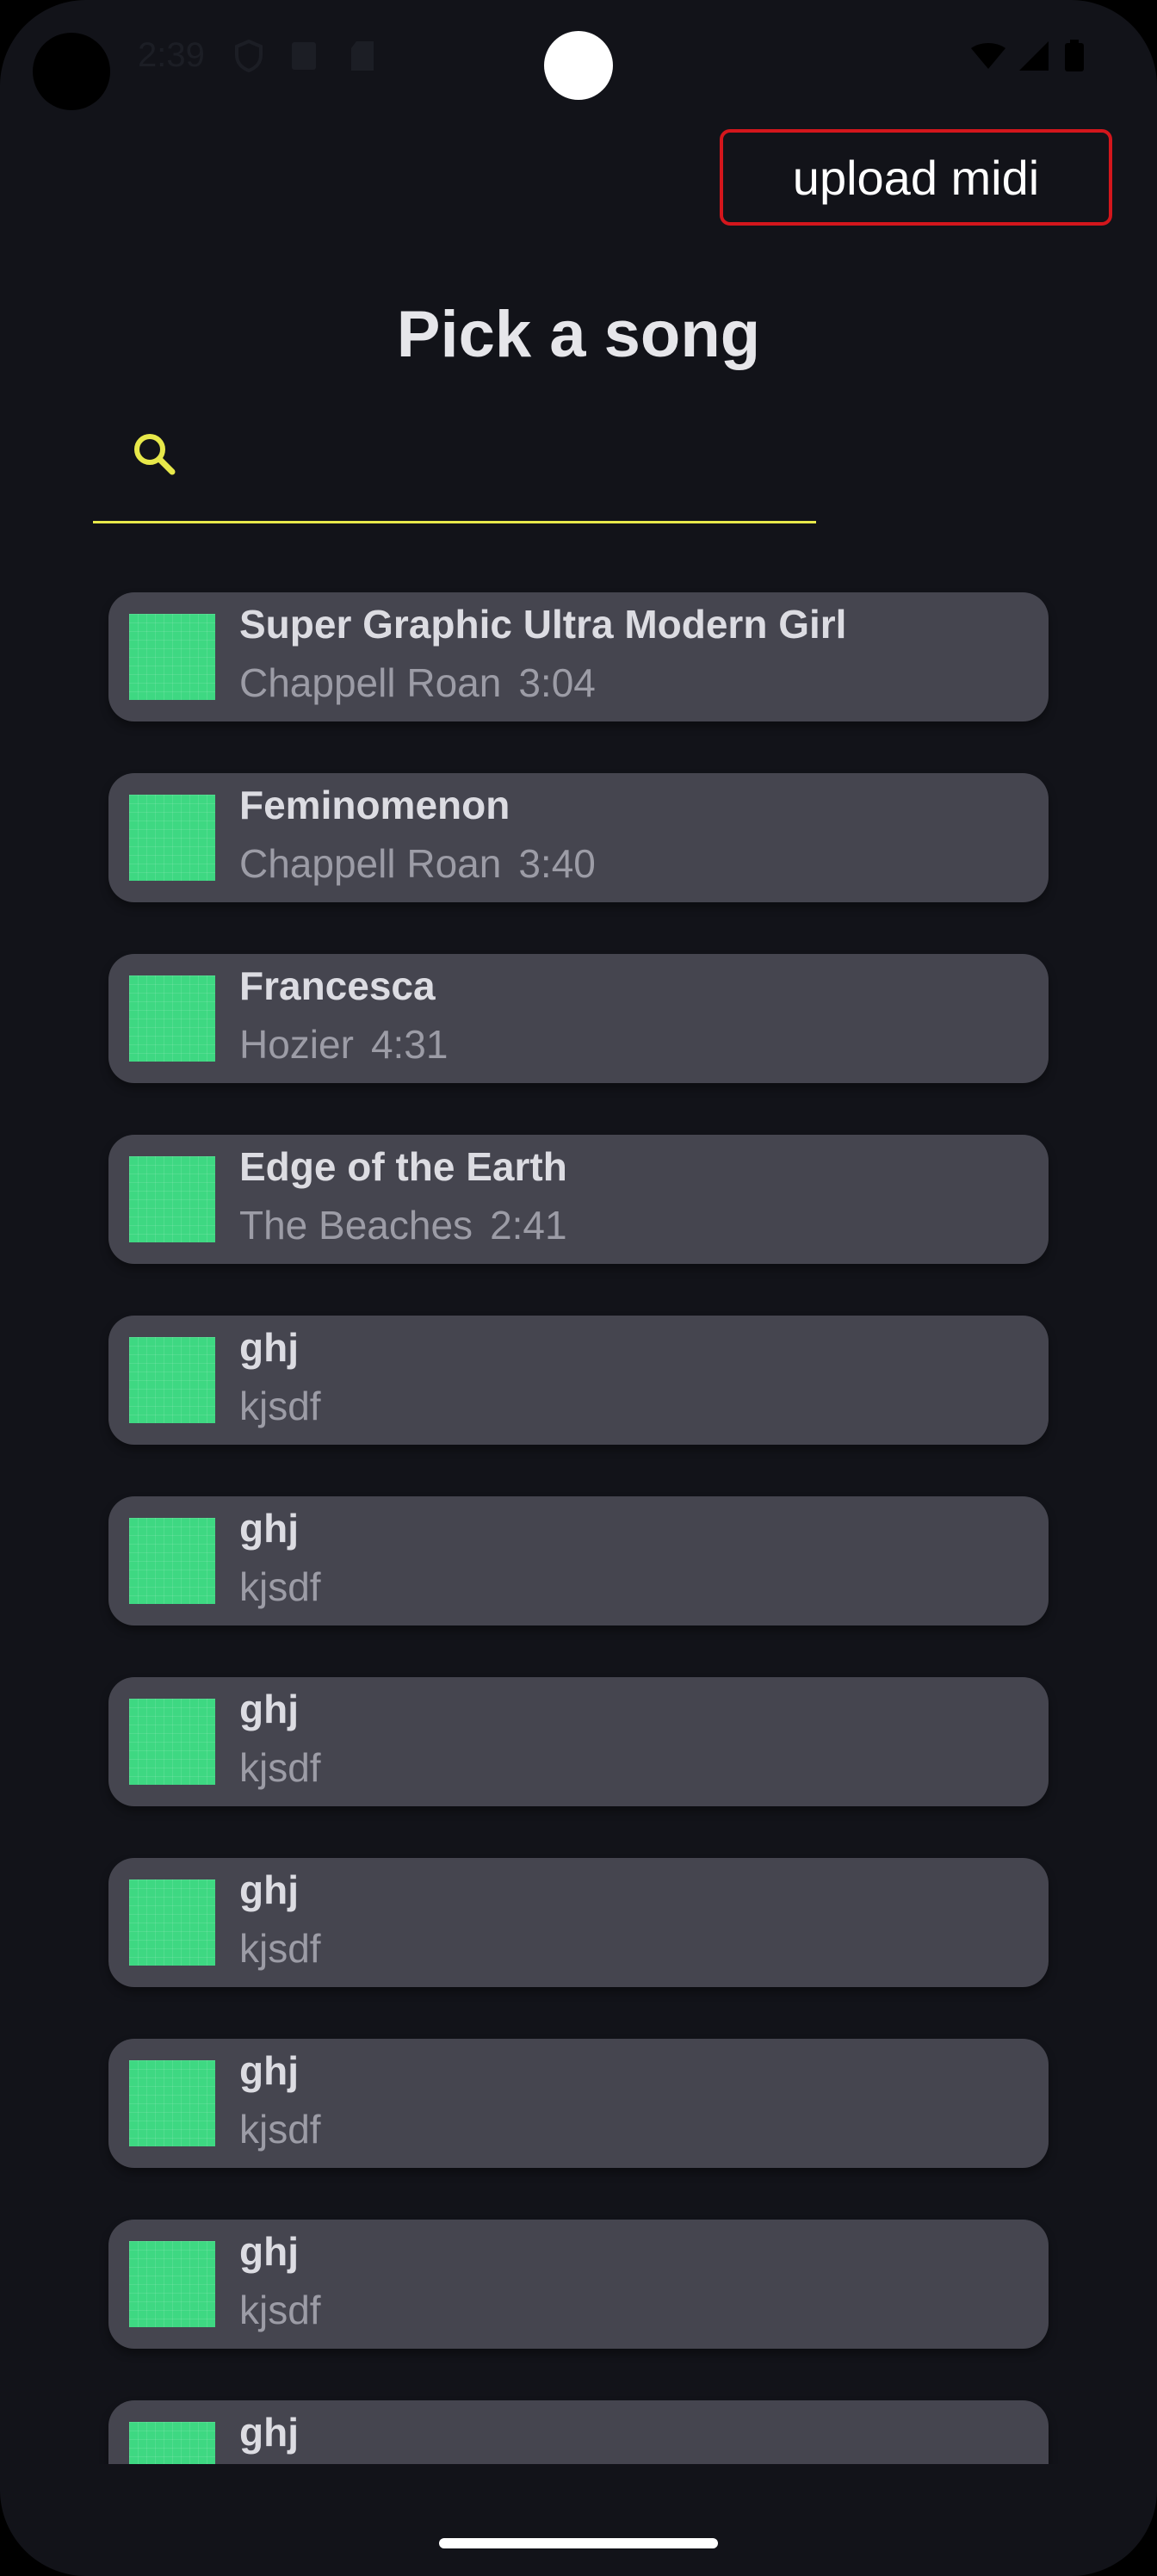 The width and height of the screenshot is (1157, 2576). Describe the element at coordinates (579, 65) in the screenshot. I see `front-camera` at that location.